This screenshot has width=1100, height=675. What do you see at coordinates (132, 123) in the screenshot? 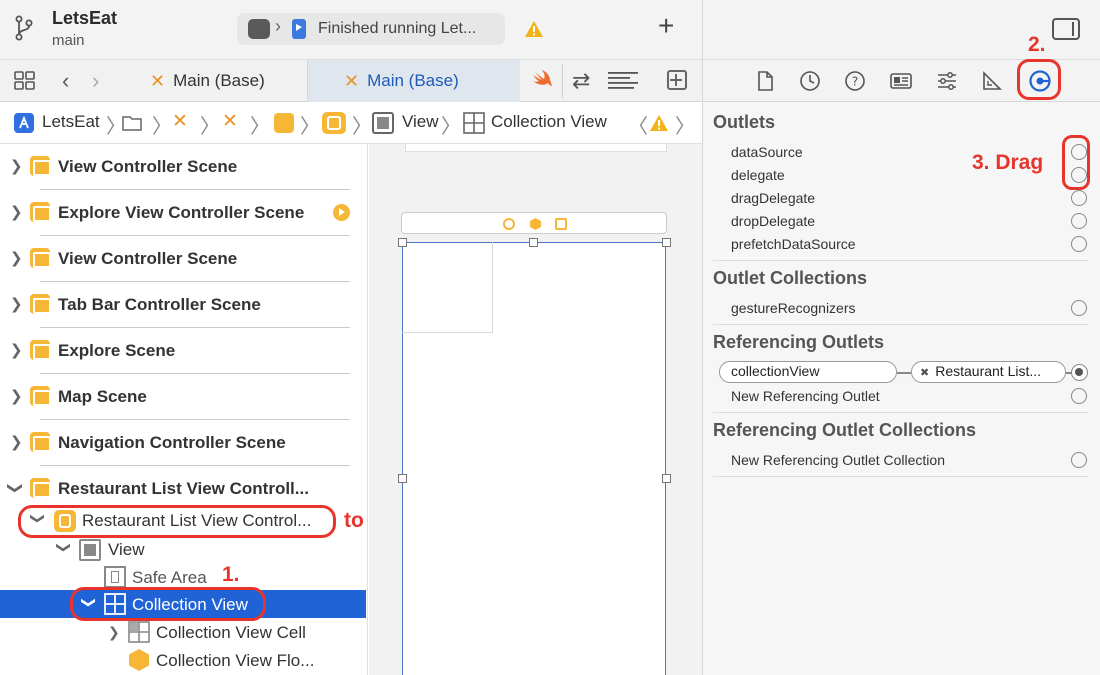
I see `folder-icon` at bounding box center [132, 123].